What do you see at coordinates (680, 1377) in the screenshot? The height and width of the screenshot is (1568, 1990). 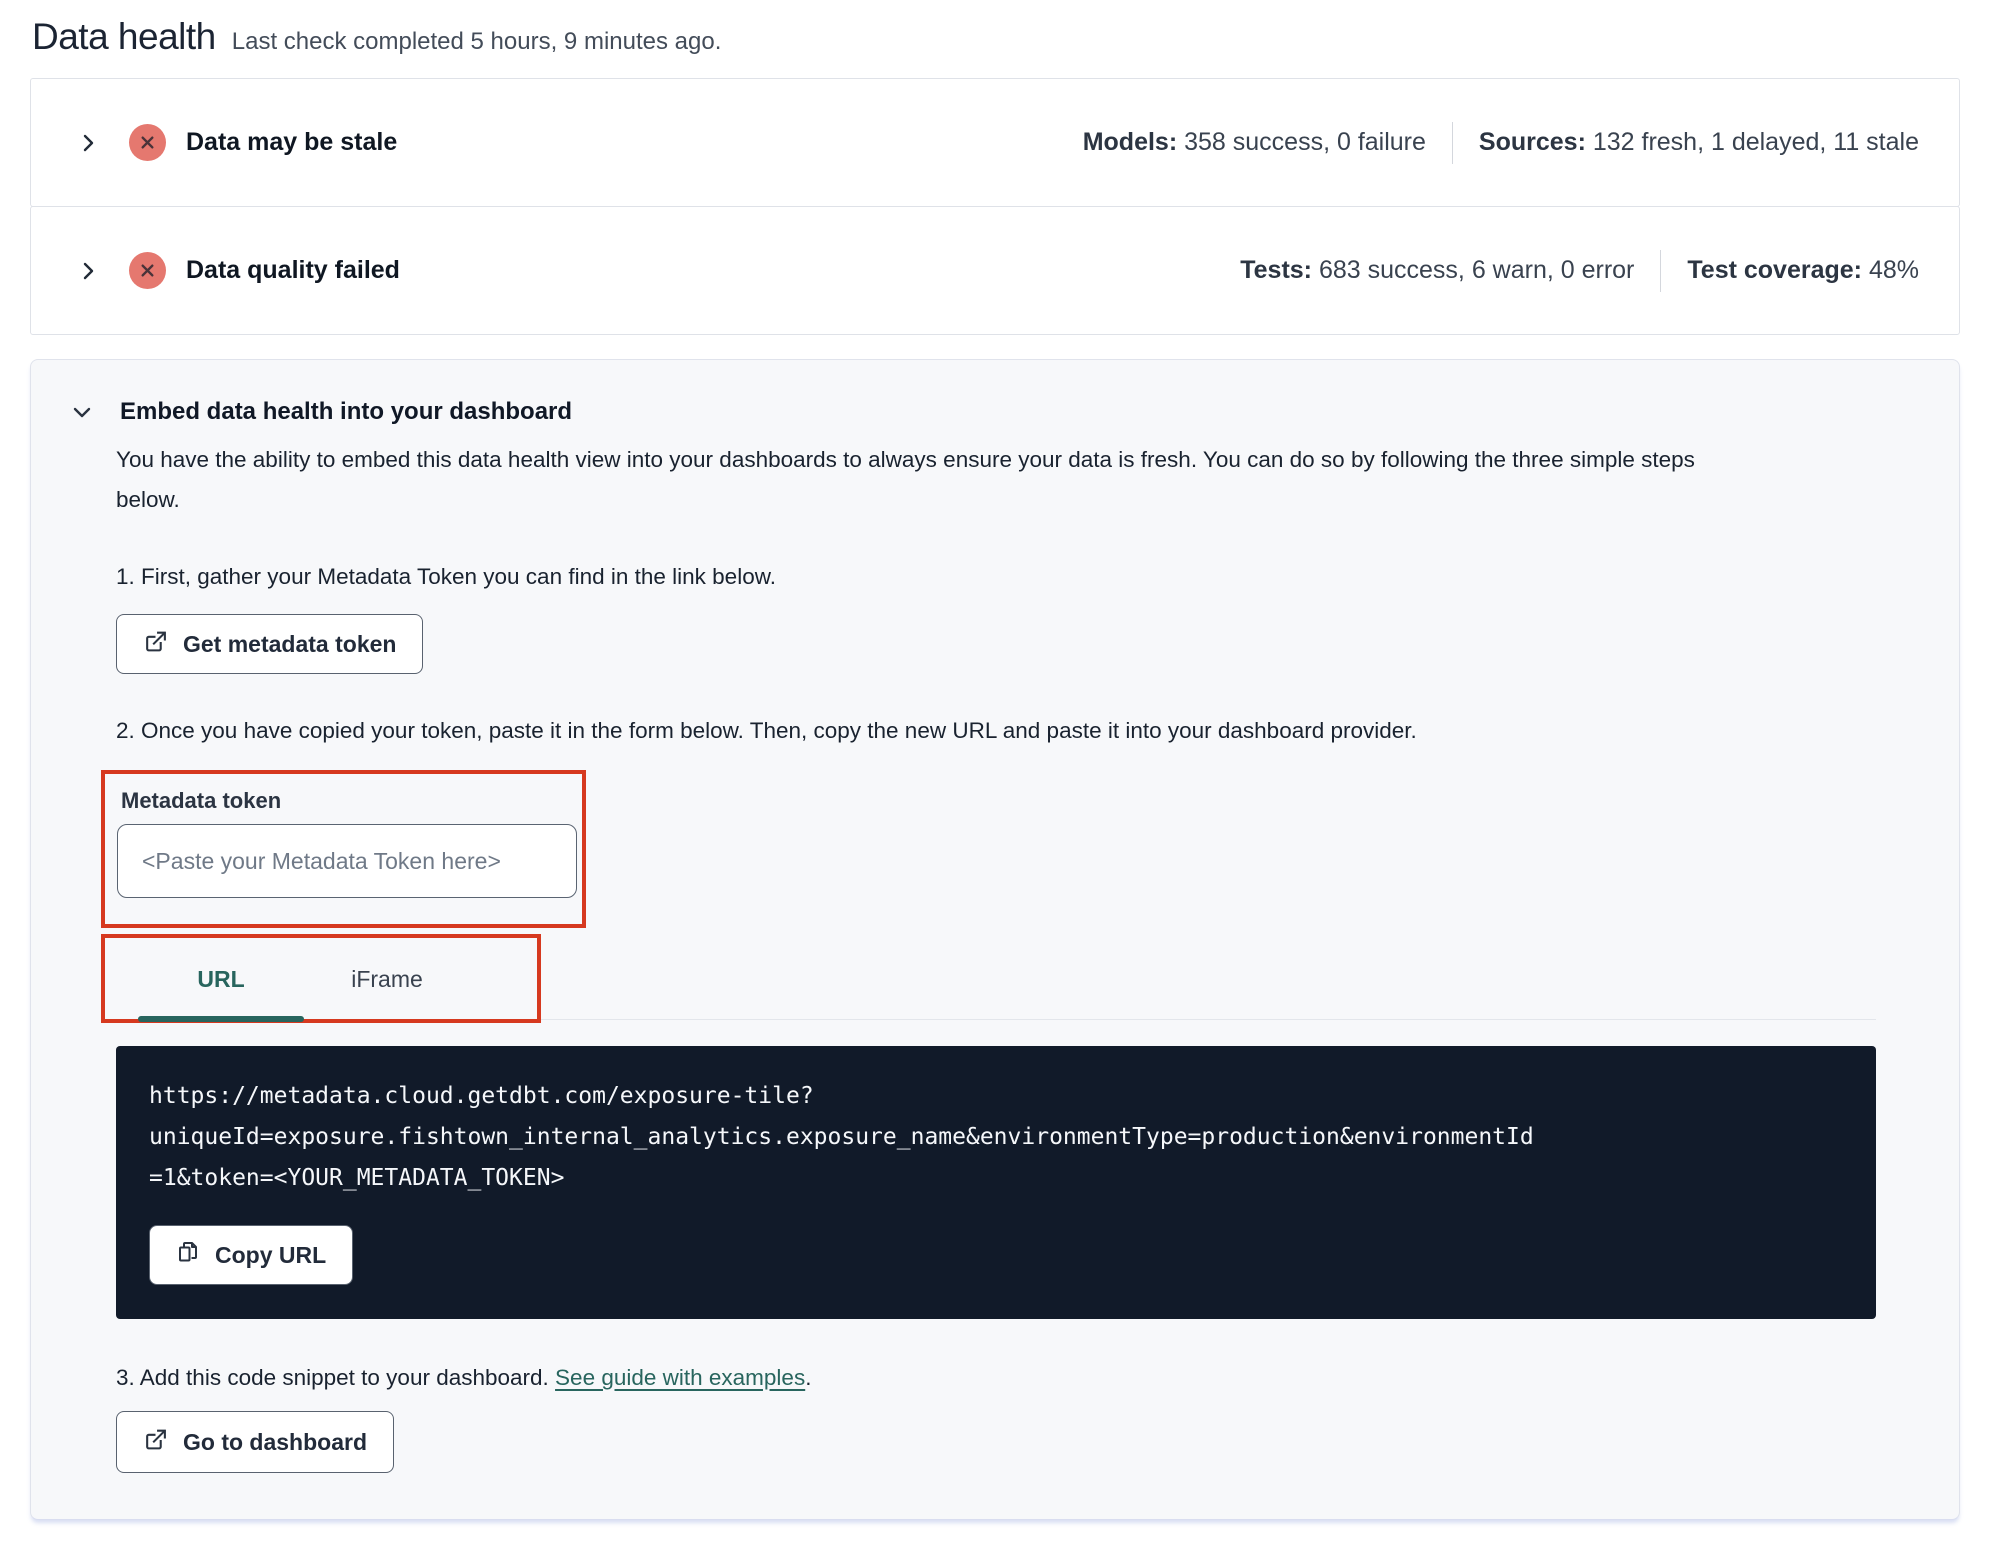 I see `see-guide-link: See guide with examples` at bounding box center [680, 1377].